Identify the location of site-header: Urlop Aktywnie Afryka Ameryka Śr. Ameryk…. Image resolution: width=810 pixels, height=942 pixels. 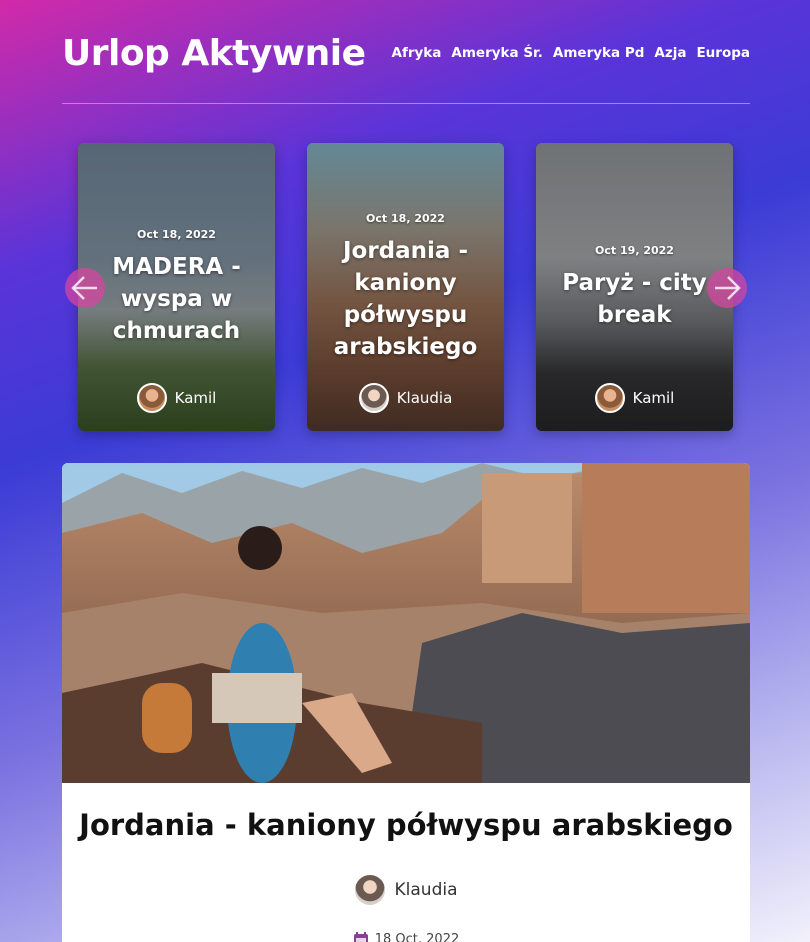
(406, 53).